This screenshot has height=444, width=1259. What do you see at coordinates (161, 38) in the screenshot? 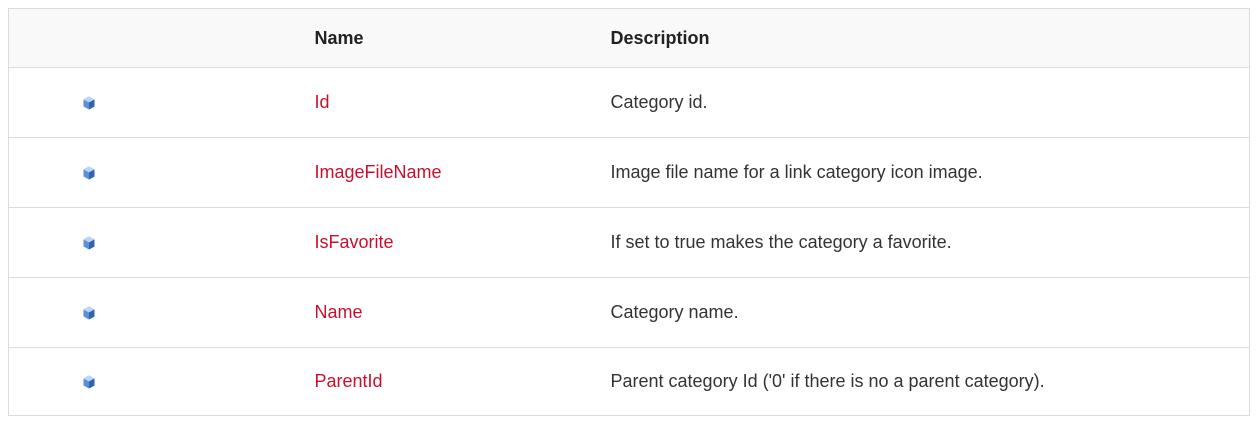
I see `header-icon` at bounding box center [161, 38].